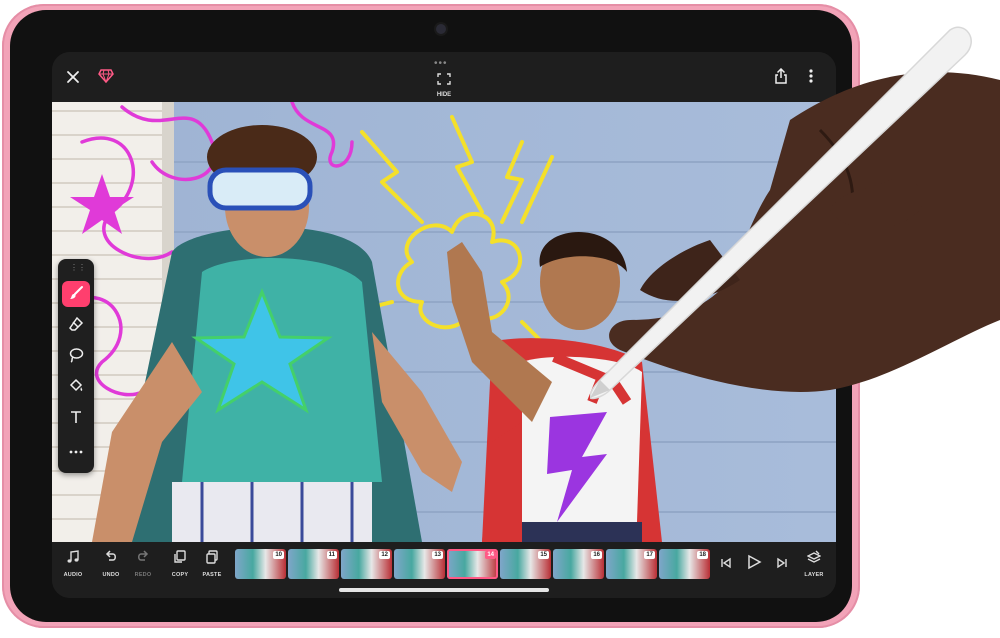  Describe the element at coordinates (143, 575) in the screenshot. I see `redo-label: REDO` at that location.